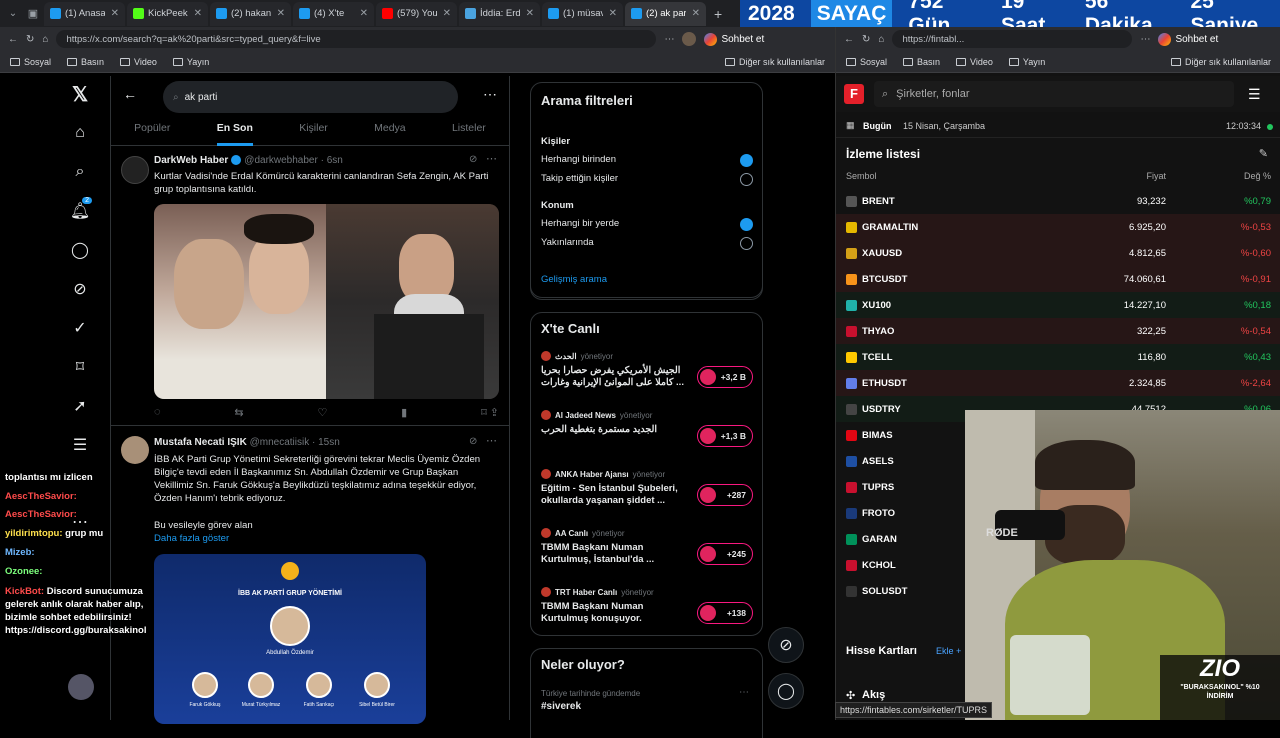  What do you see at coordinates (416, 13) in the screenshot?
I see `browser-tab: (579) YouTu ✕` at bounding box center [416, 13].